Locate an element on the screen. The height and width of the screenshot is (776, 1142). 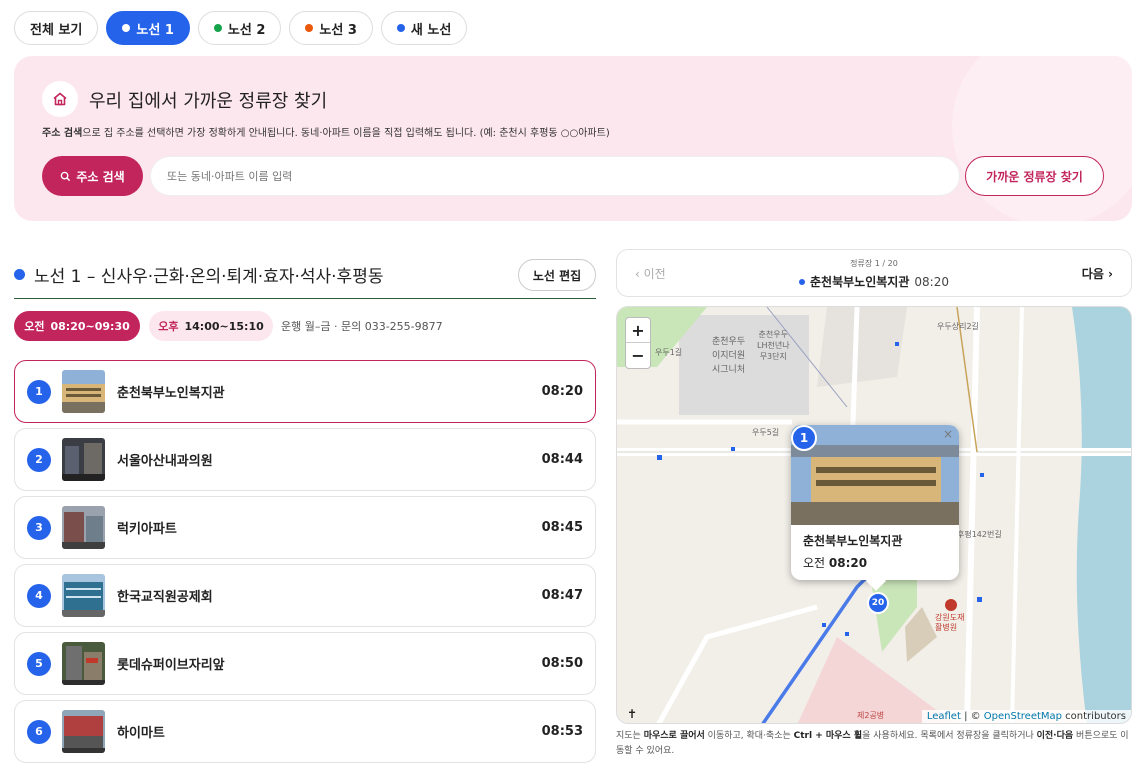
route-heading: 노선 1 – 신사우·근화·온의·퇴계·효자·석사·후평동 is located at coordinates (198, 274).